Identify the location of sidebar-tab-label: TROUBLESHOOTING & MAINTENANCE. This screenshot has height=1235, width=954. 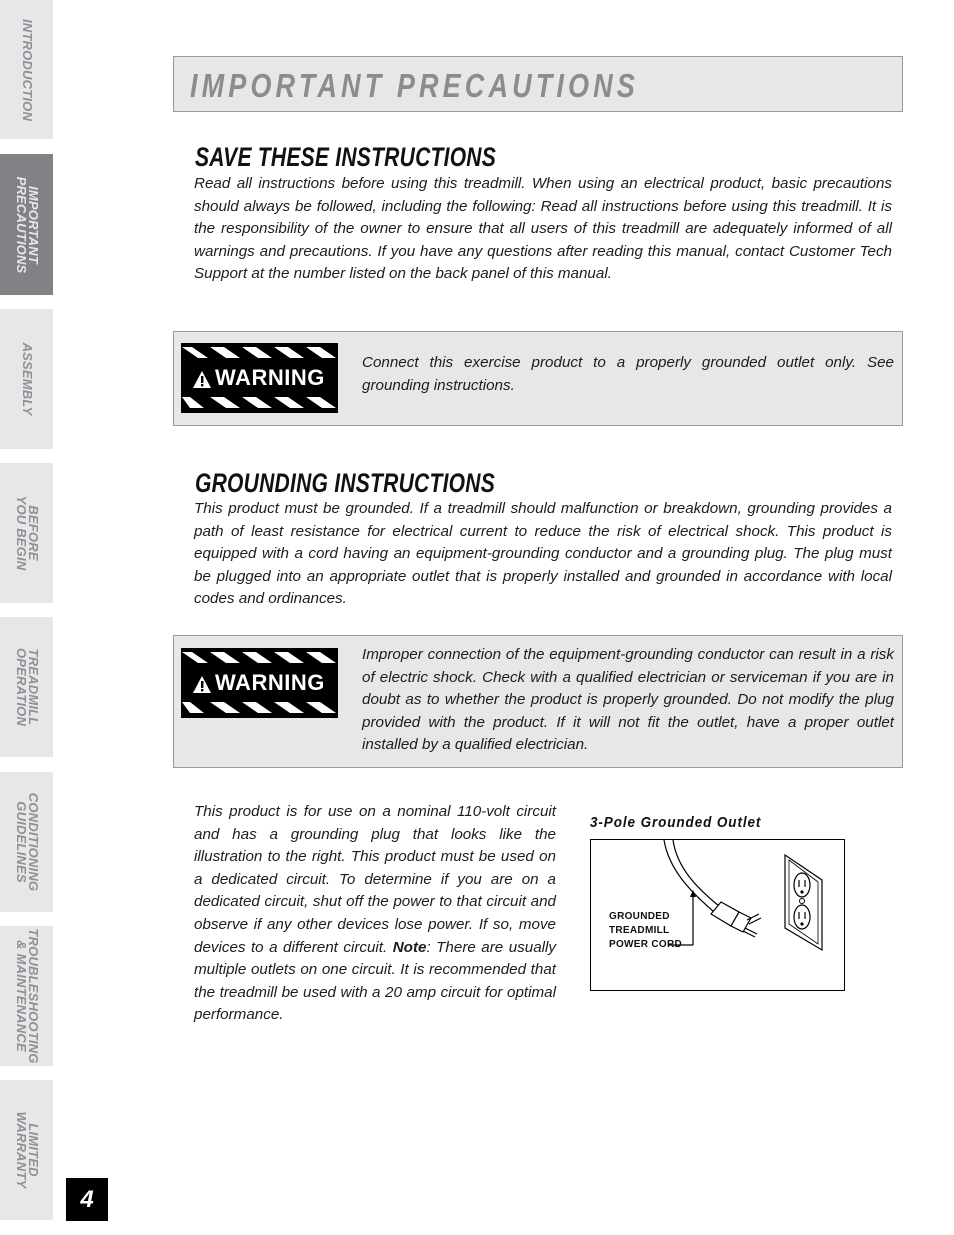
(27, 995).